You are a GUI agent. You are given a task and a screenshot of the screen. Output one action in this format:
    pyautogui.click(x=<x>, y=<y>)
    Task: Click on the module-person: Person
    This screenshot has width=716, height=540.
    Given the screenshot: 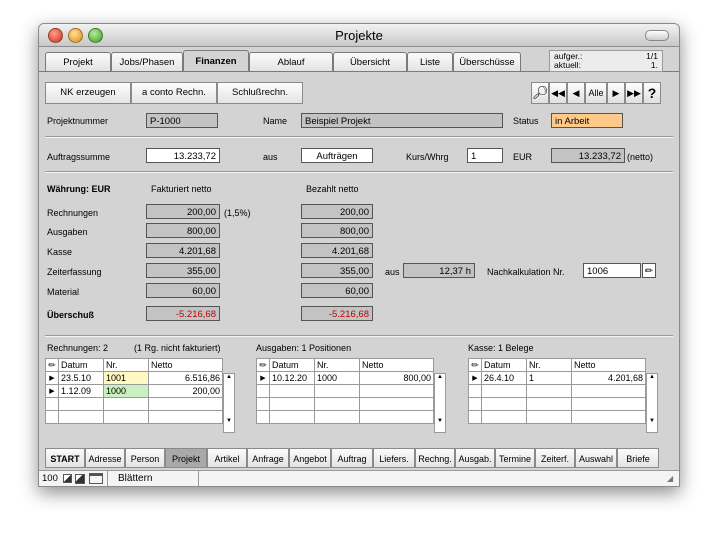 What is the action you would take?
    pyautogui.click(x=145, y=458)
    